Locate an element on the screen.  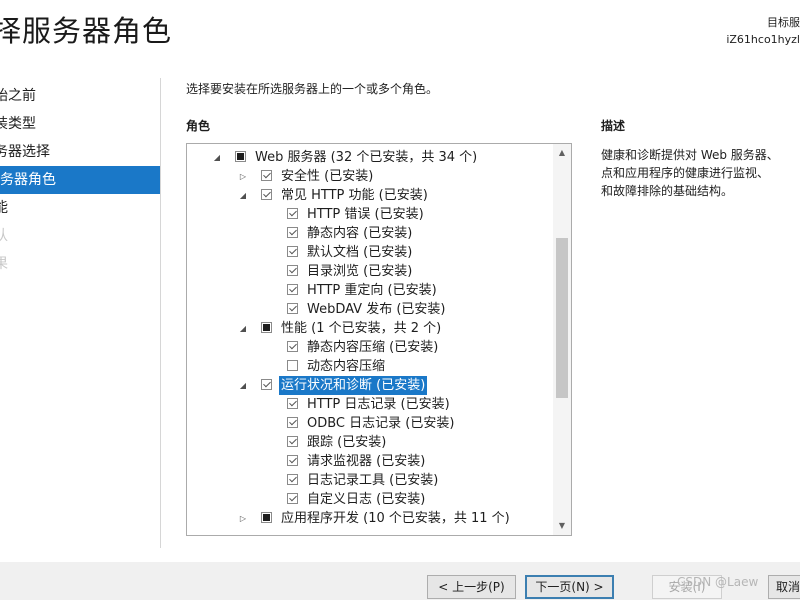
tree-row: HTTP 重定向 (已安装) is located at coordinates (369, 290).